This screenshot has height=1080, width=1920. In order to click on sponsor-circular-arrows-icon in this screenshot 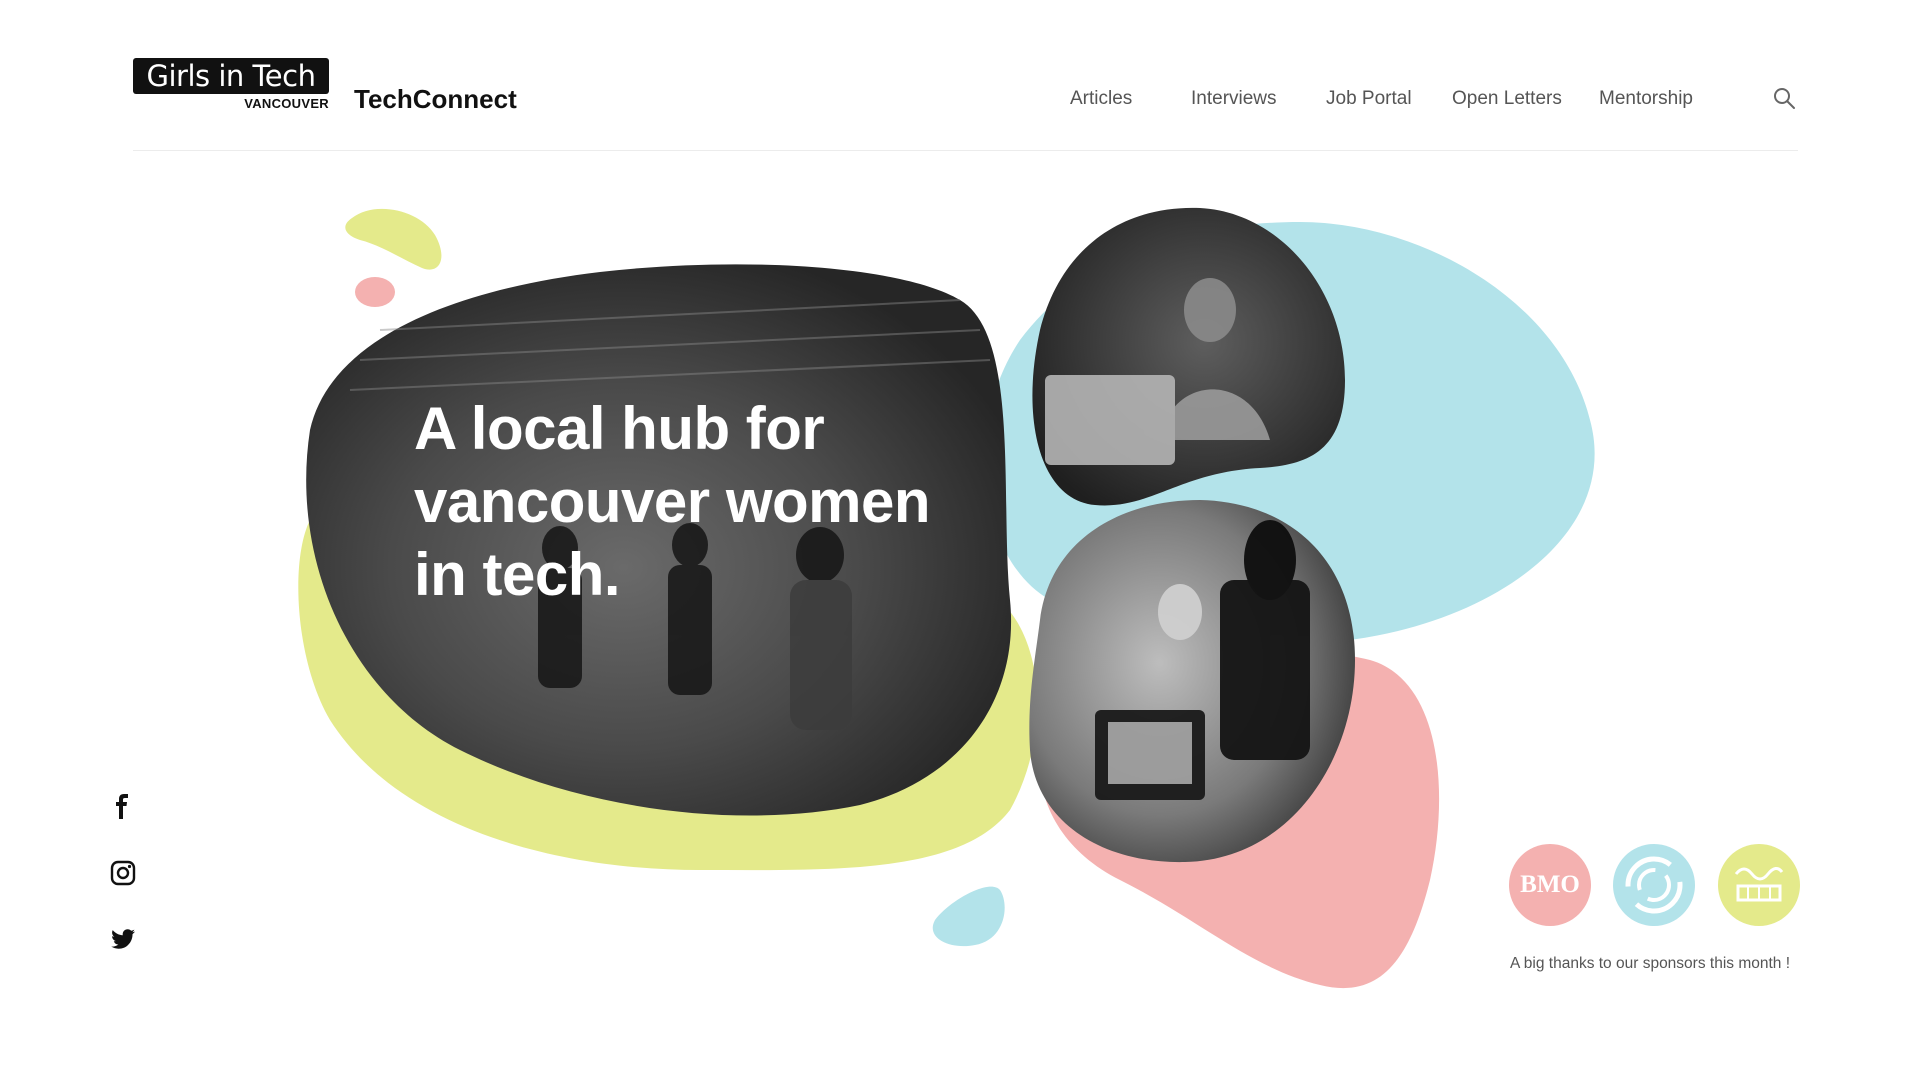, I will do `click(1654, 885)`.